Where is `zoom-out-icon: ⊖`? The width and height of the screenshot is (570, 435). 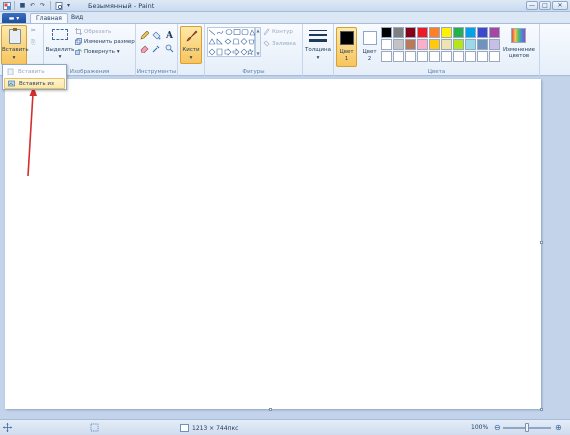 zoom-out-icon: ⊖ is located at coordinates (497, 427).